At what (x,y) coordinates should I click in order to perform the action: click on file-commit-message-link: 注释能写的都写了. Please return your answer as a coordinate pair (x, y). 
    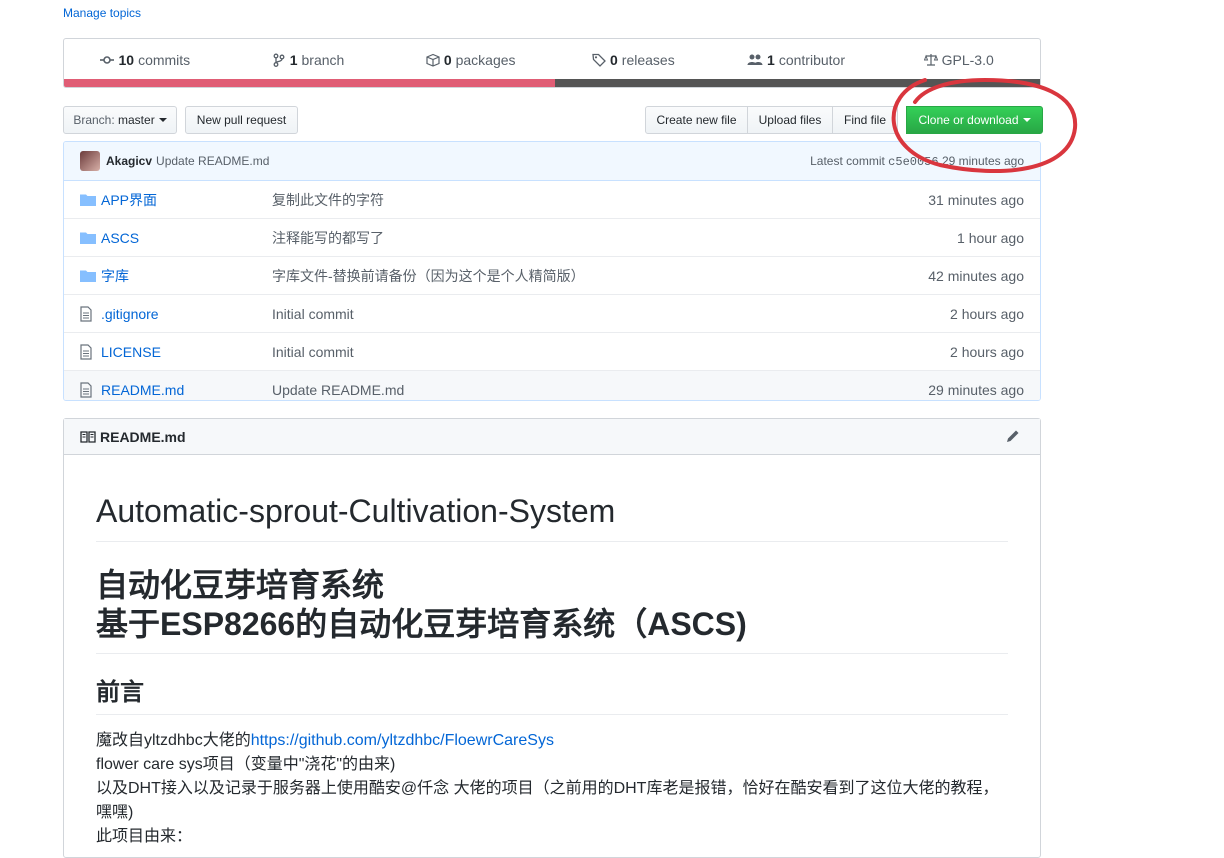
    Looking at the image, I should click on (328, 238).